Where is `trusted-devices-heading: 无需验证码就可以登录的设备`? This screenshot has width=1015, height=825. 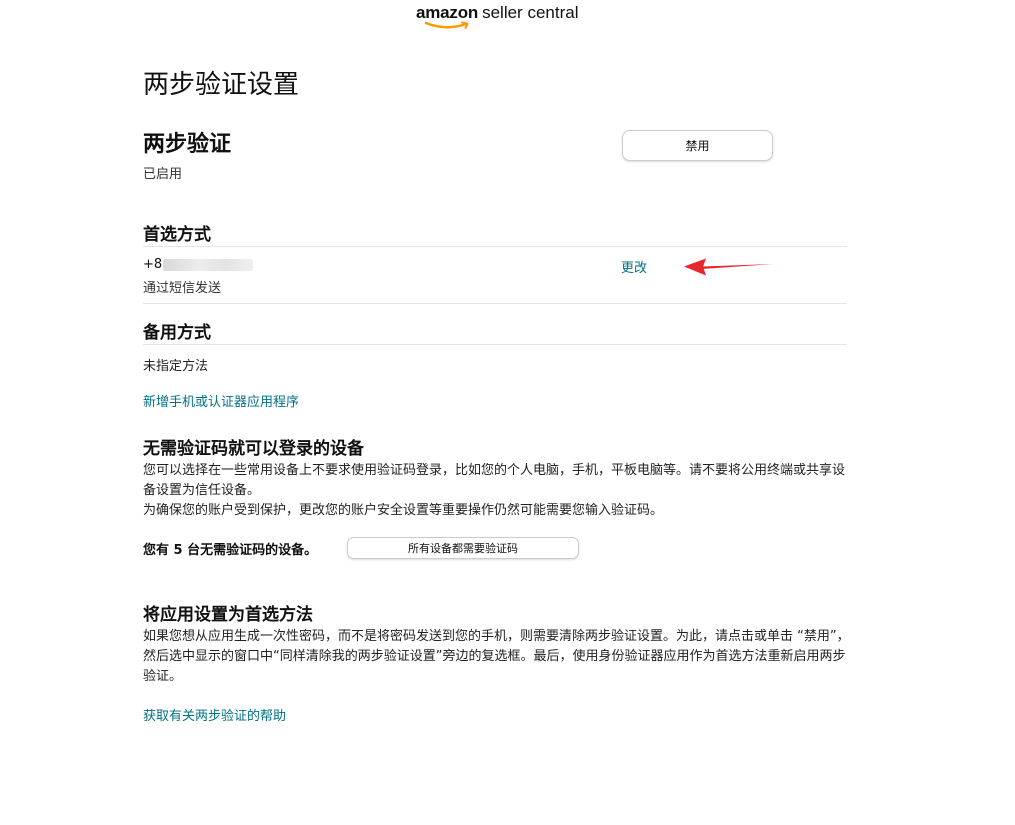 trusted-devices-heading: 无需验证码就可以登录的设备 is located at coordinates (253, 449).